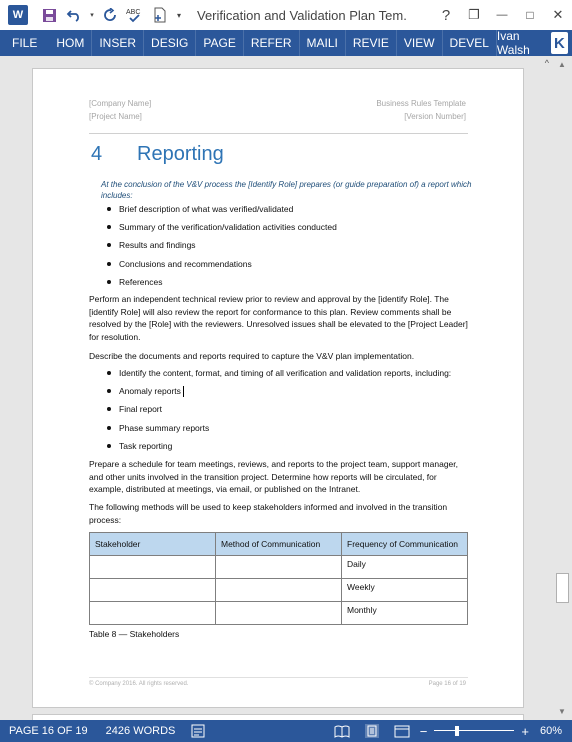  I want to click on table-row: Monthly, so click(278, 613).